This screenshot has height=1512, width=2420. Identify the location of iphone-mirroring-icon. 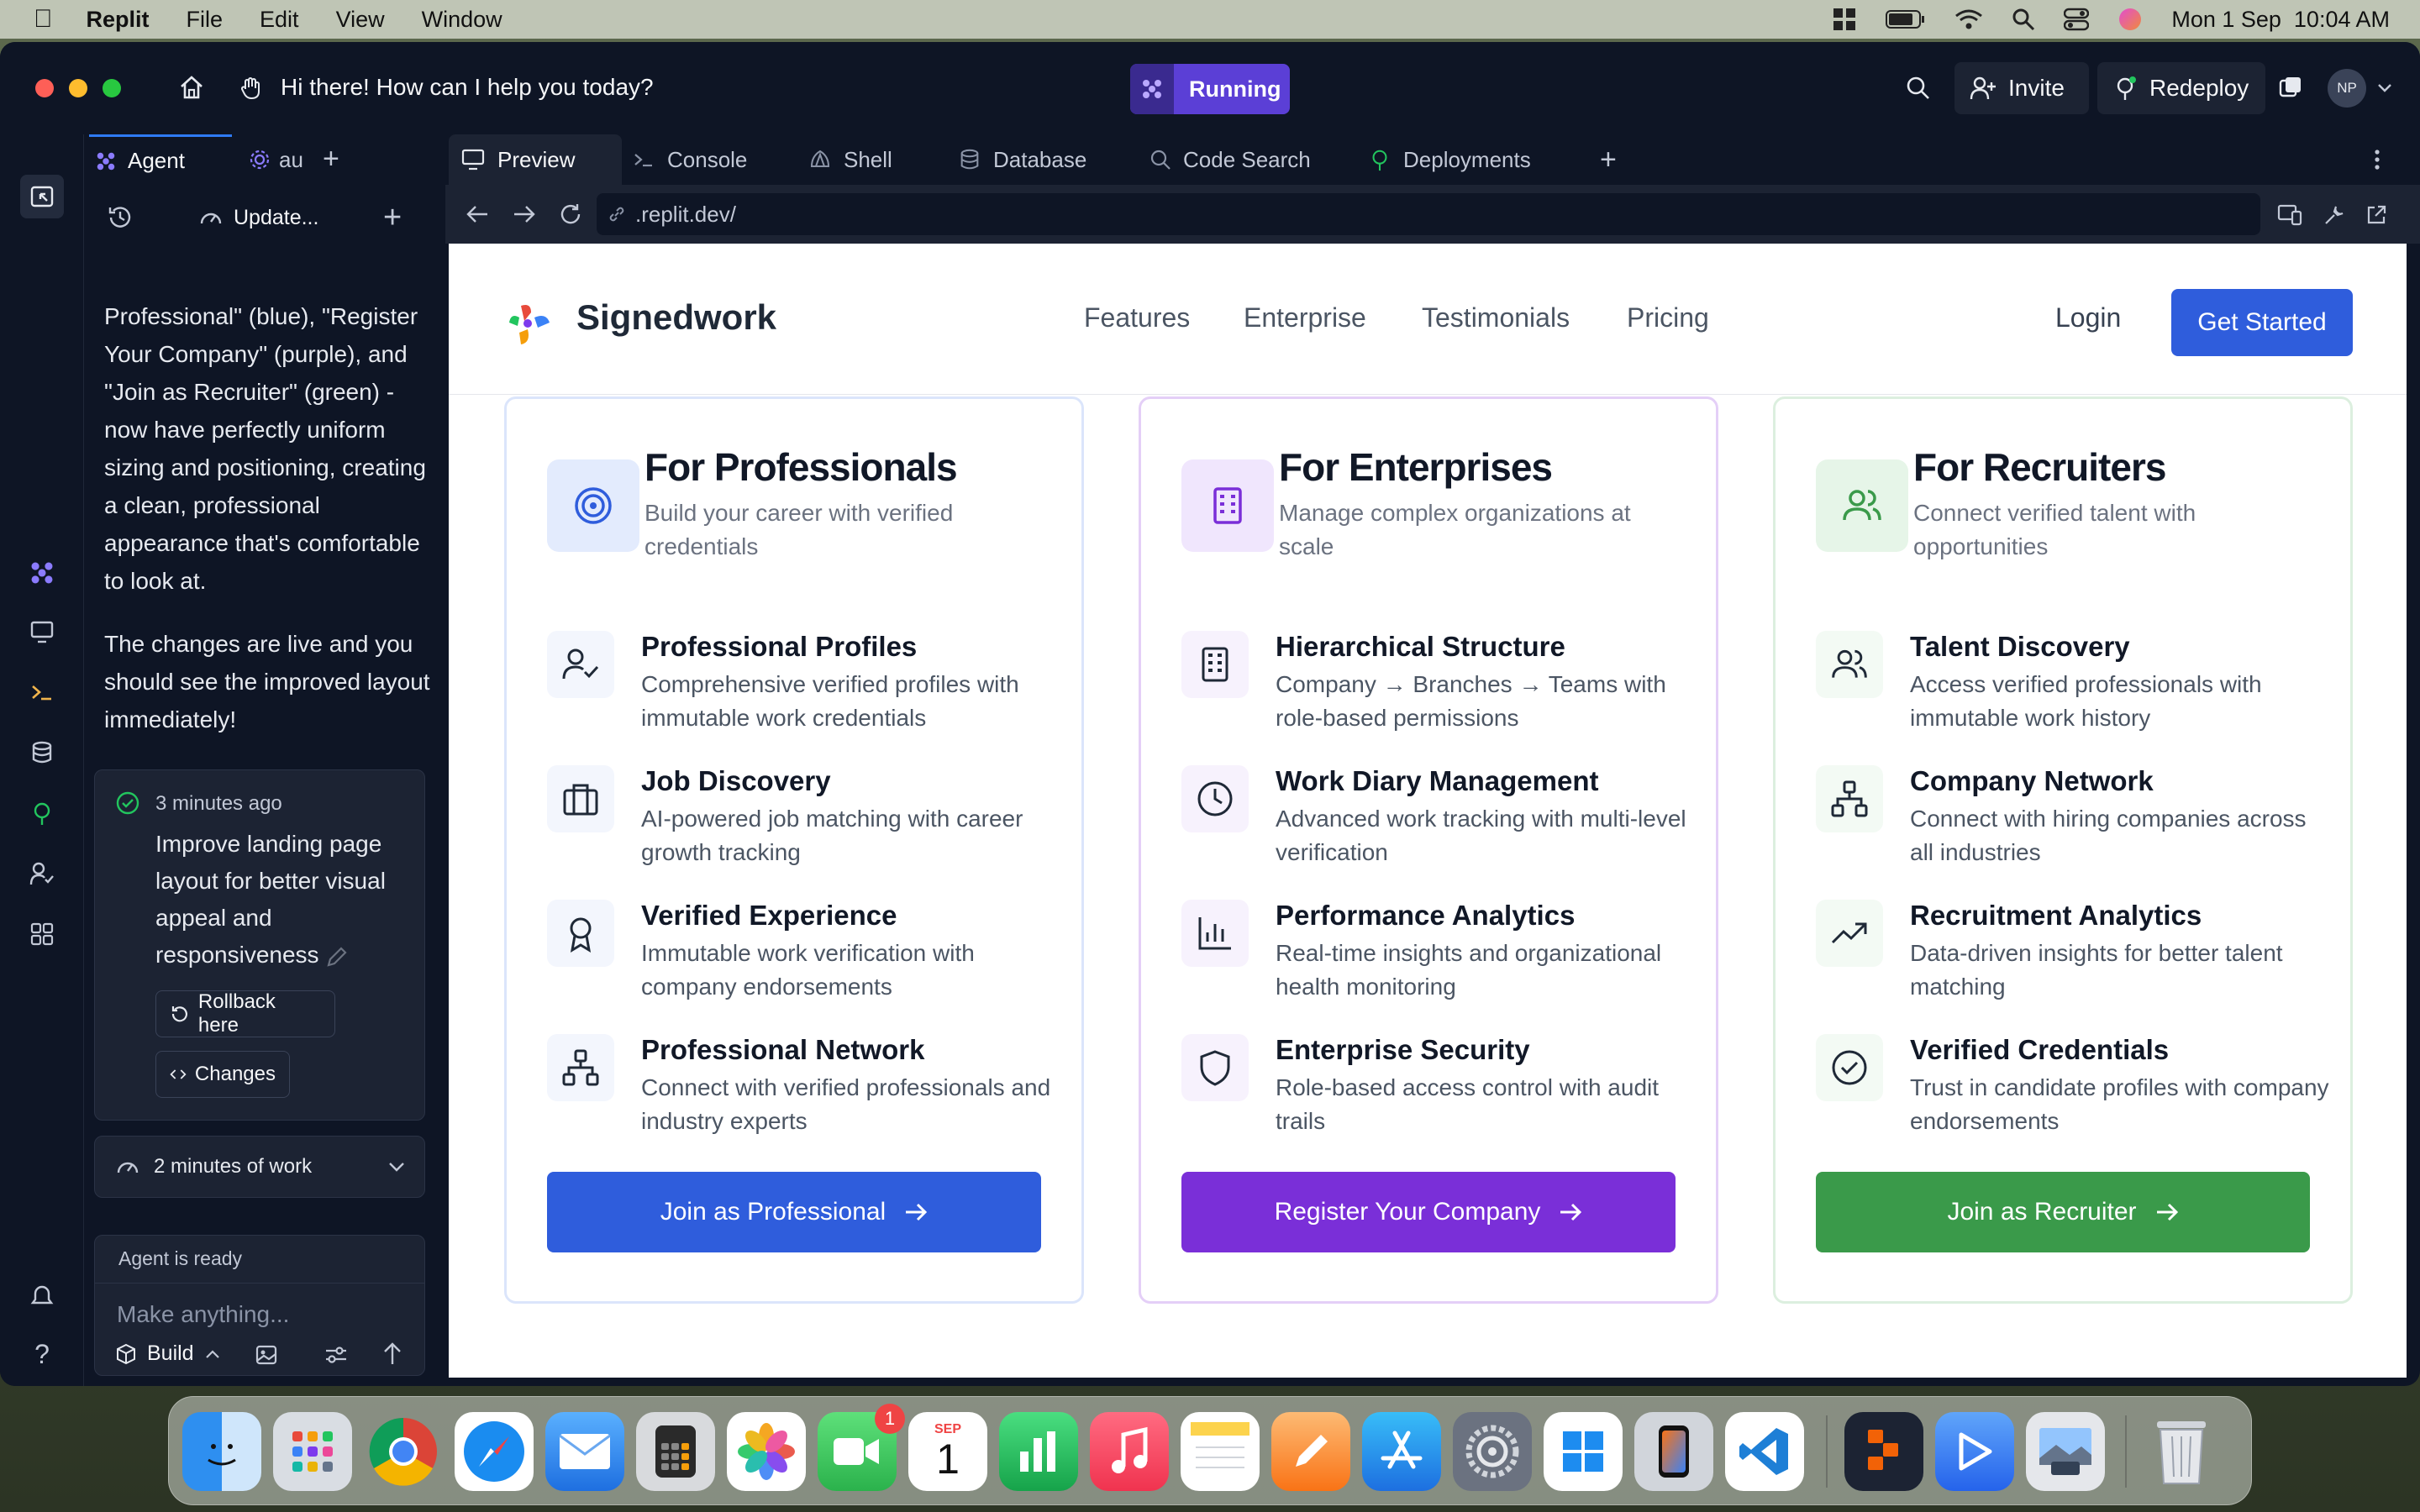
(1674, 1451).